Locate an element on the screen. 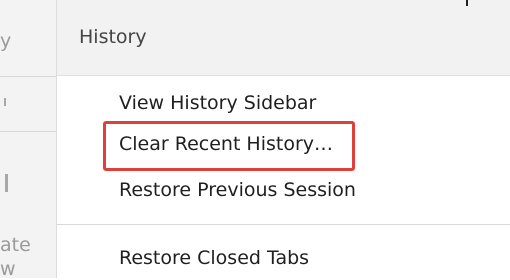 The height and width of the screenshot is (280, 510). menu-separator is located at coordinates (283, 224).